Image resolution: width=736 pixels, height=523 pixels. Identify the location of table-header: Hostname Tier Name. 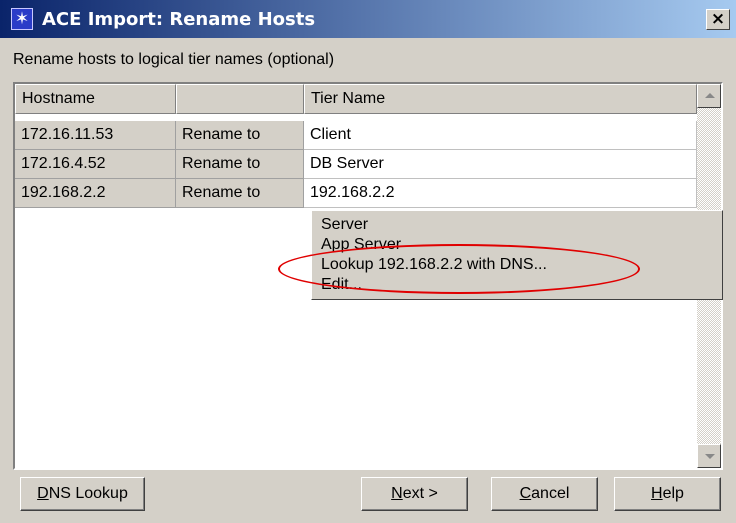
(356, 99).